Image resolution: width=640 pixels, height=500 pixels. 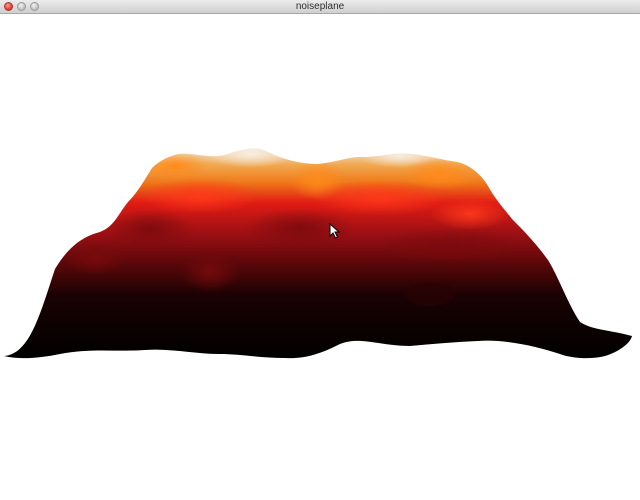 I want to click on window-title: noiseplane, so click(x=320, y=6).